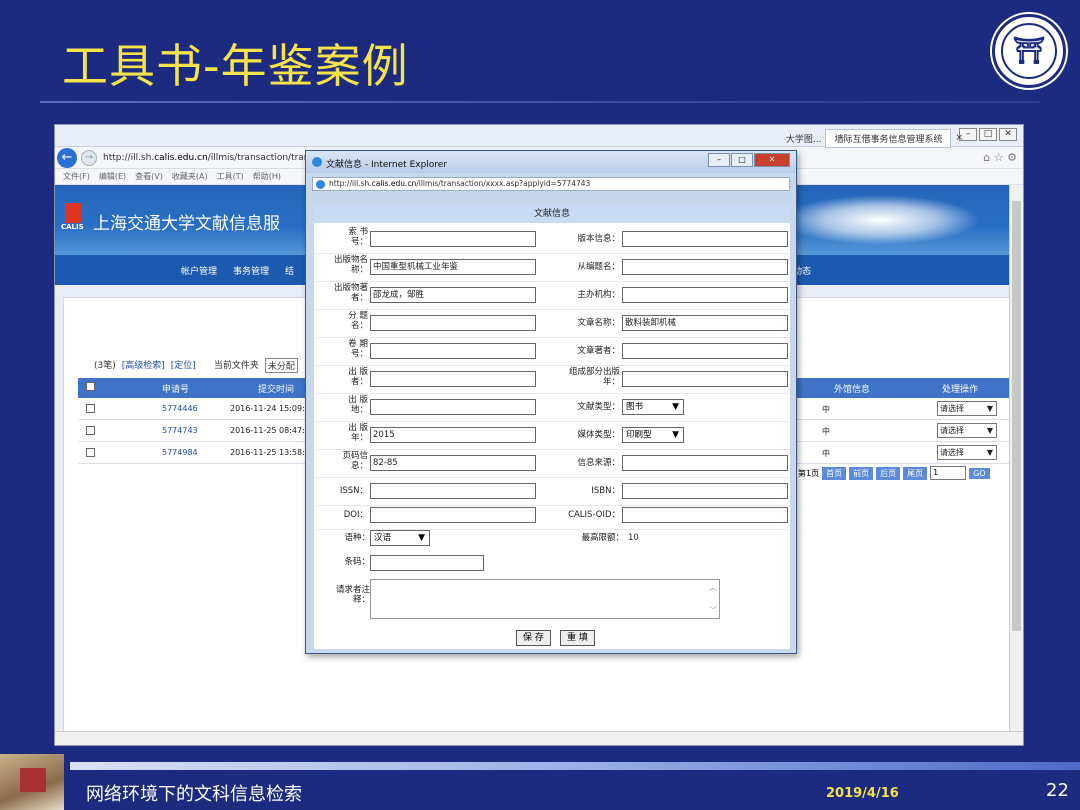  I want to click on scroll-up-icon: ︿, so click(713, 587).